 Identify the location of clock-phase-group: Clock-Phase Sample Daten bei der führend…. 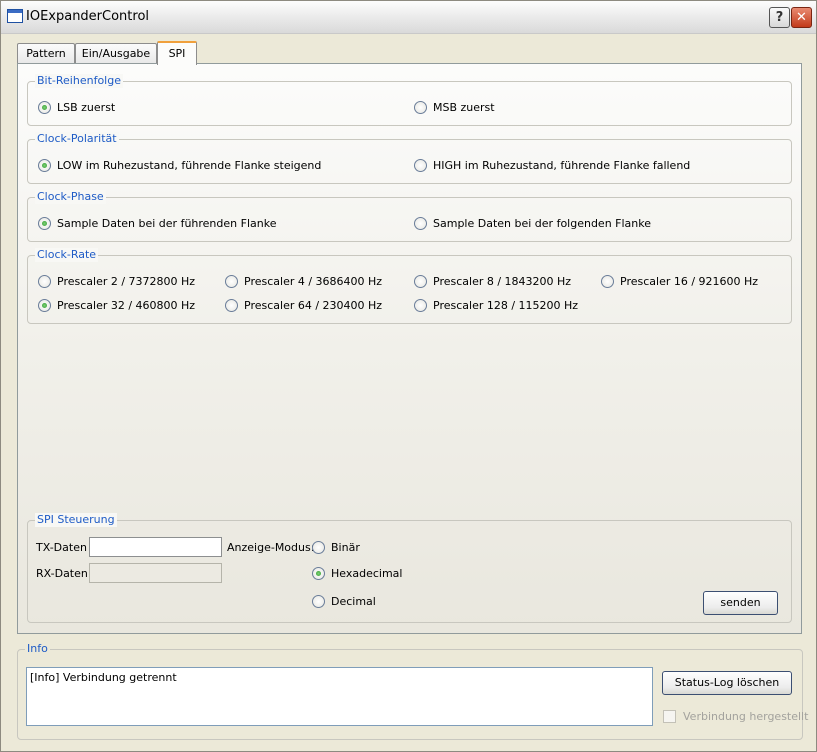
(409, 216).